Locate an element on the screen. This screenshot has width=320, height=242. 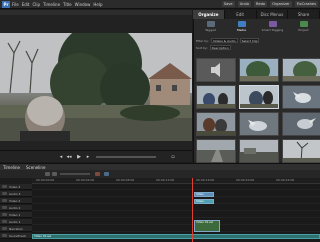
tab-organize: Organize is located at coordinates (209, 14).